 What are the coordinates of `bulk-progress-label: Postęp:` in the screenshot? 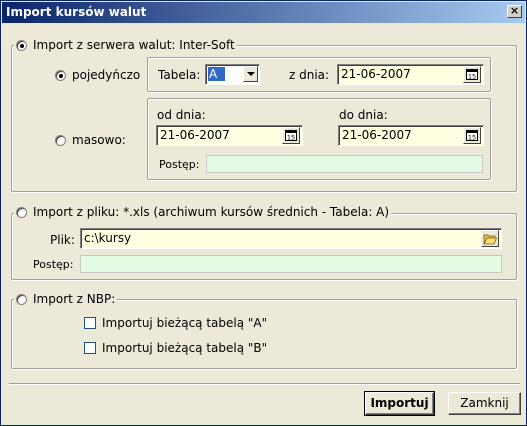 It's located at (179, 164).